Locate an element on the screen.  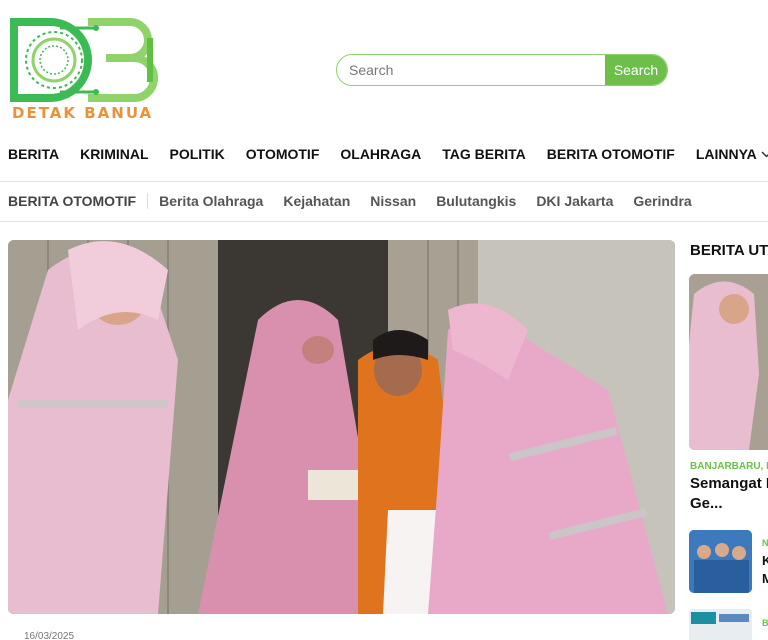
tag-item-dki-jakarta: DKI Jakarta is located at coordinates (574, 201).